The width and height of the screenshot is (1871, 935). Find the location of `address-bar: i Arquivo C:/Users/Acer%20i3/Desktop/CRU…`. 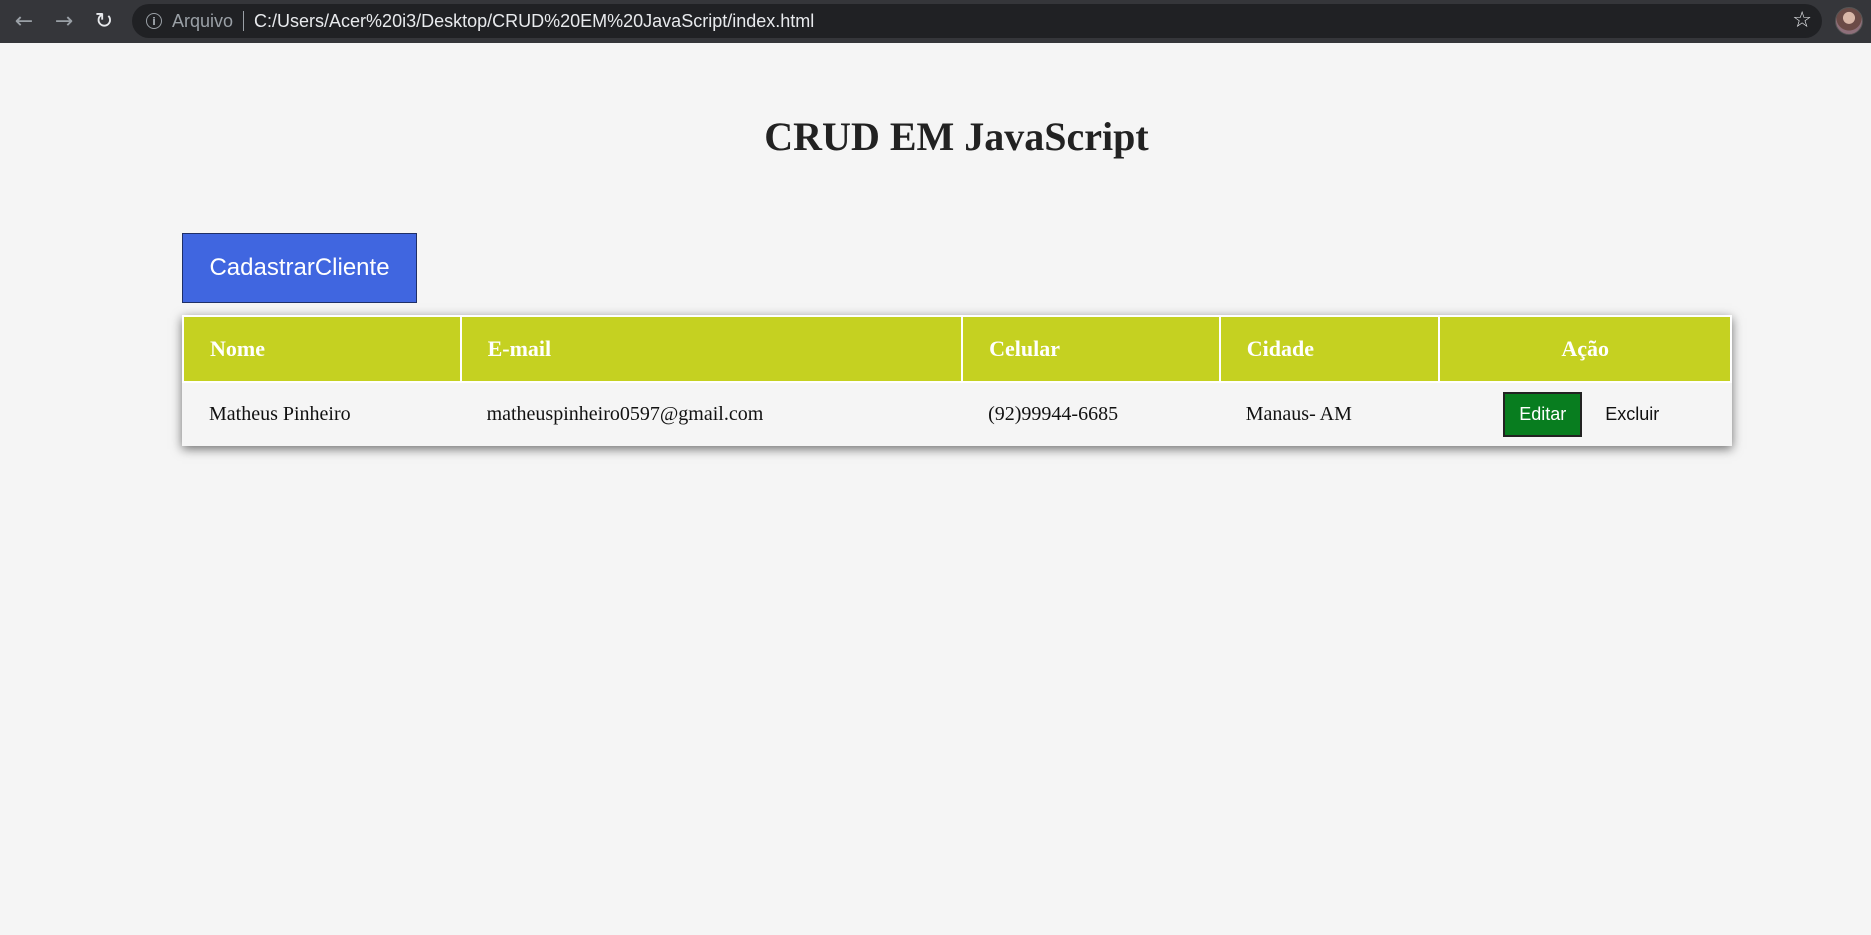

address-bar: i Arquivo C:/Users/Acer%20i3/Desktop/CRU… is located at coordinates (977, 21).